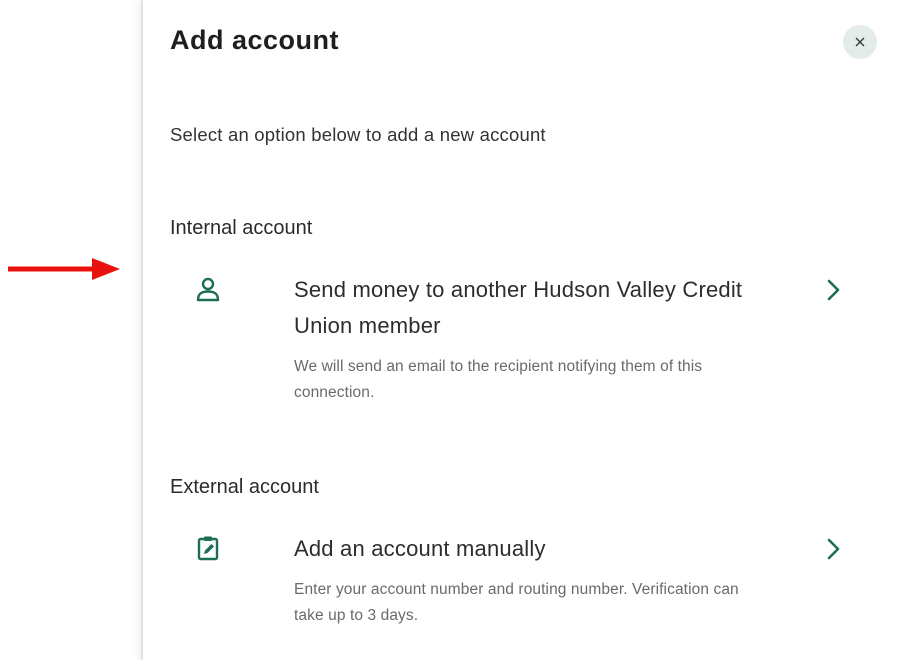  I want to click on close-button, so click(860, 42).